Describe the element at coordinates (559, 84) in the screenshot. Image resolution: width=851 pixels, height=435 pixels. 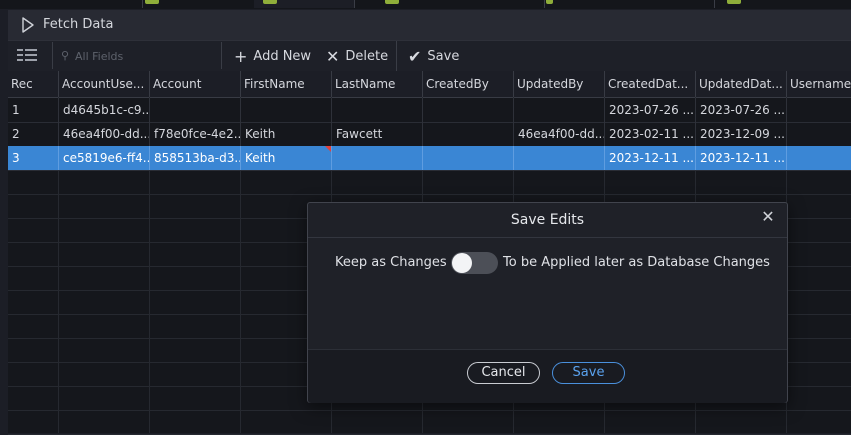
I see `column-header-updatedby: UpdatedBy` at that location.